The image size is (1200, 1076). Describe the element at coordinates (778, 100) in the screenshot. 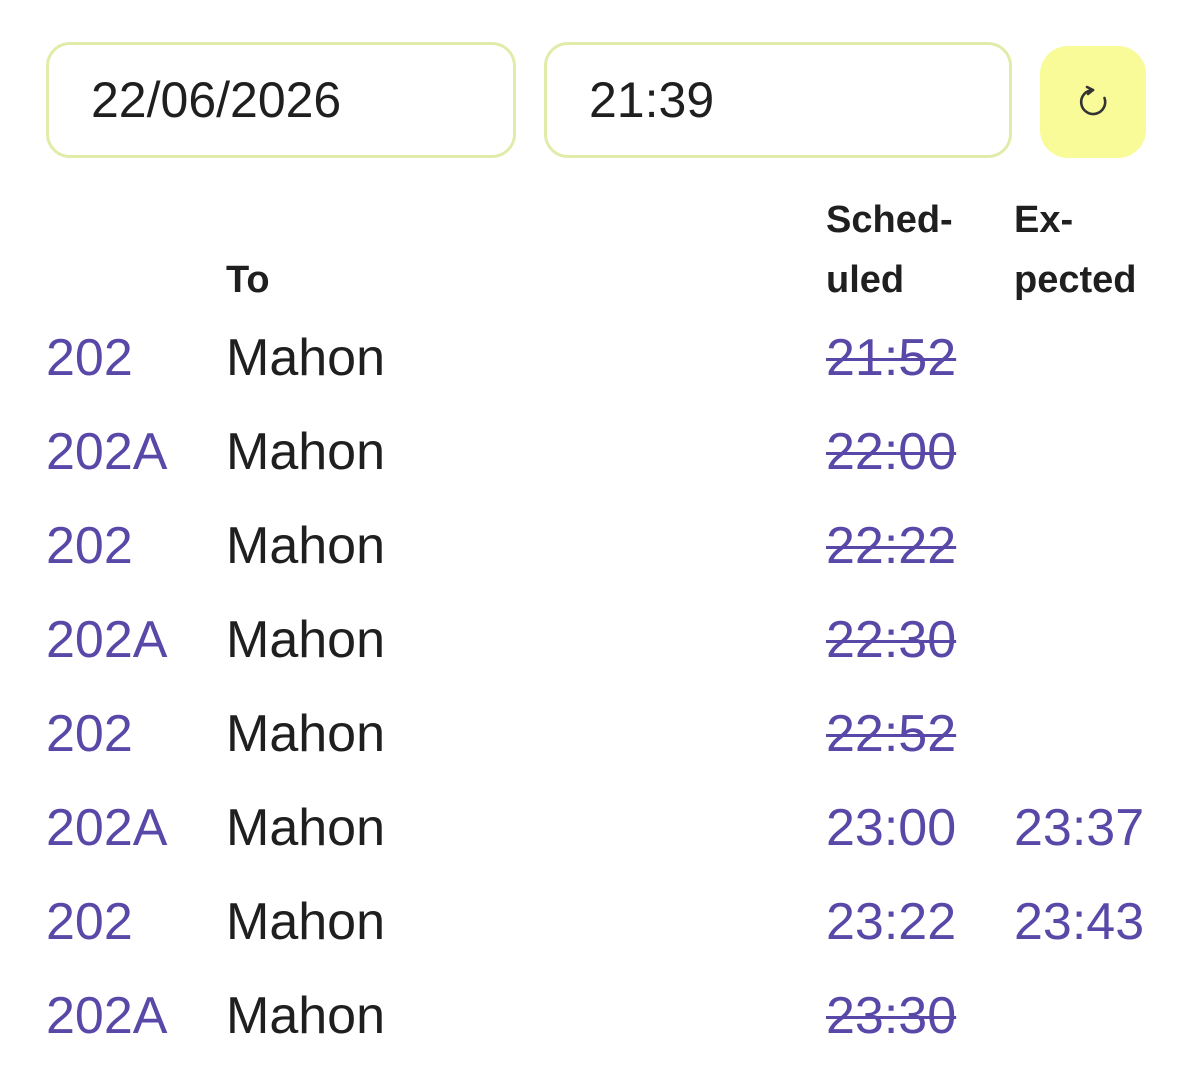

I see `time-input: 21:39` at that location.